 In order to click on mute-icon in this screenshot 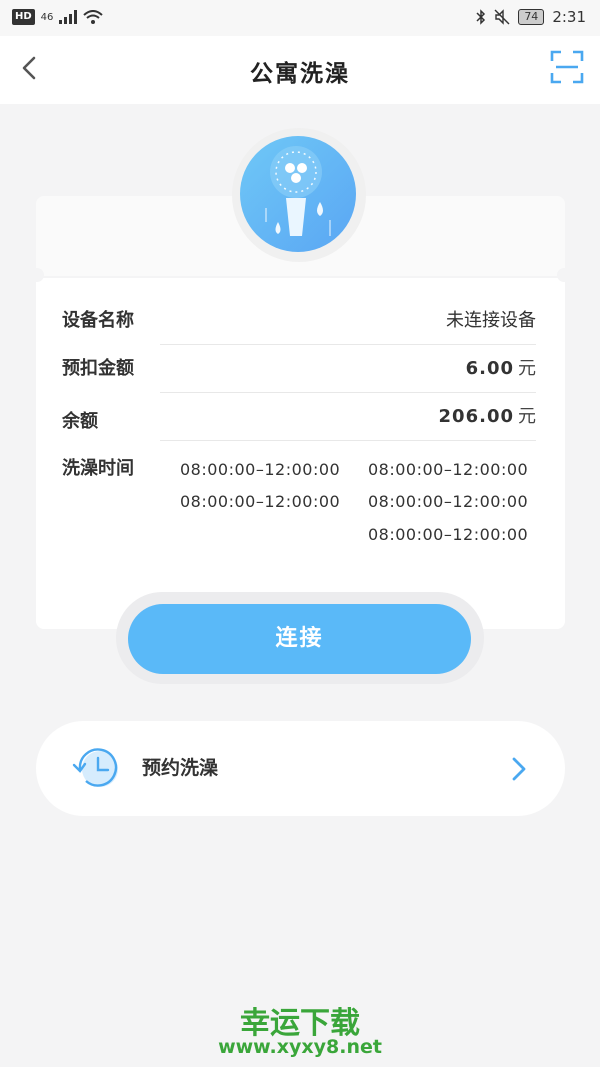, I will do `click(502, 17)`.